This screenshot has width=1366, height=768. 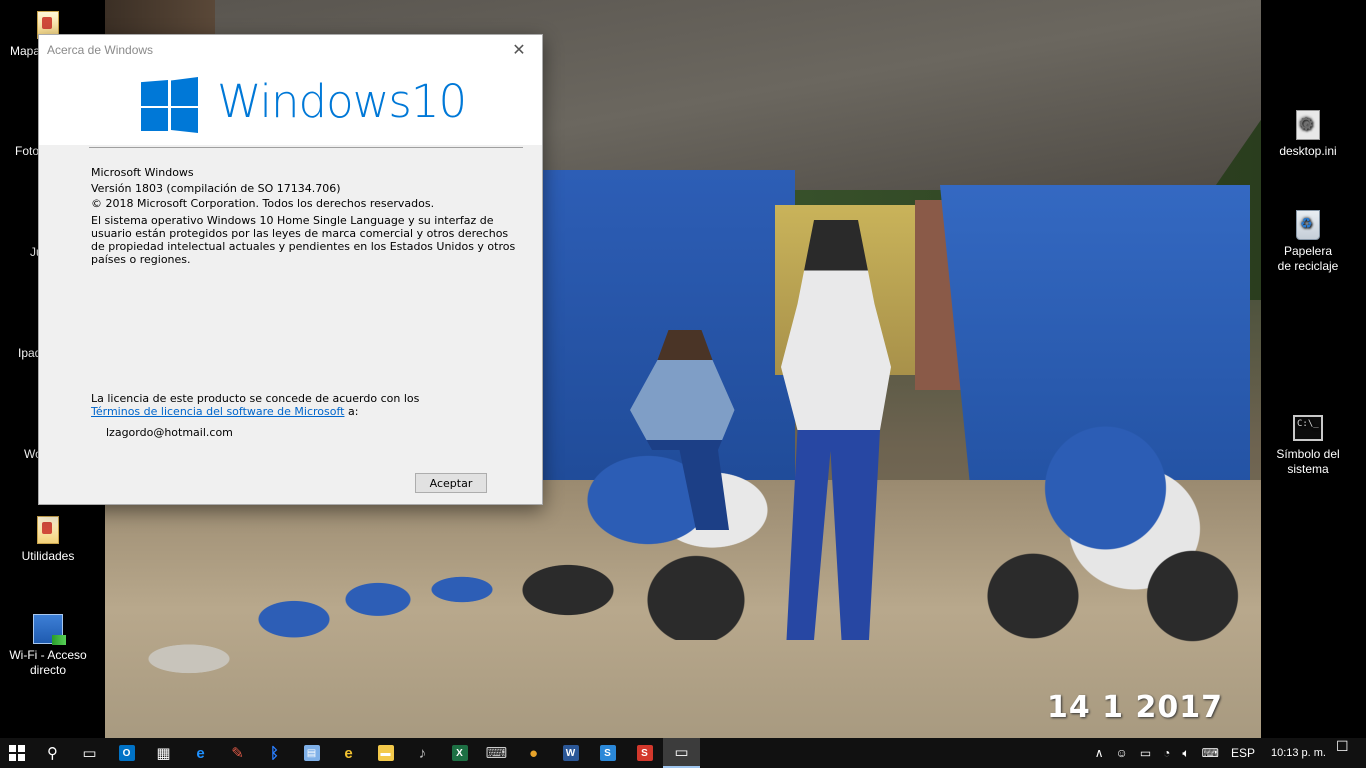 I want to click on excel-icon: X, so click(x=459, y=753).